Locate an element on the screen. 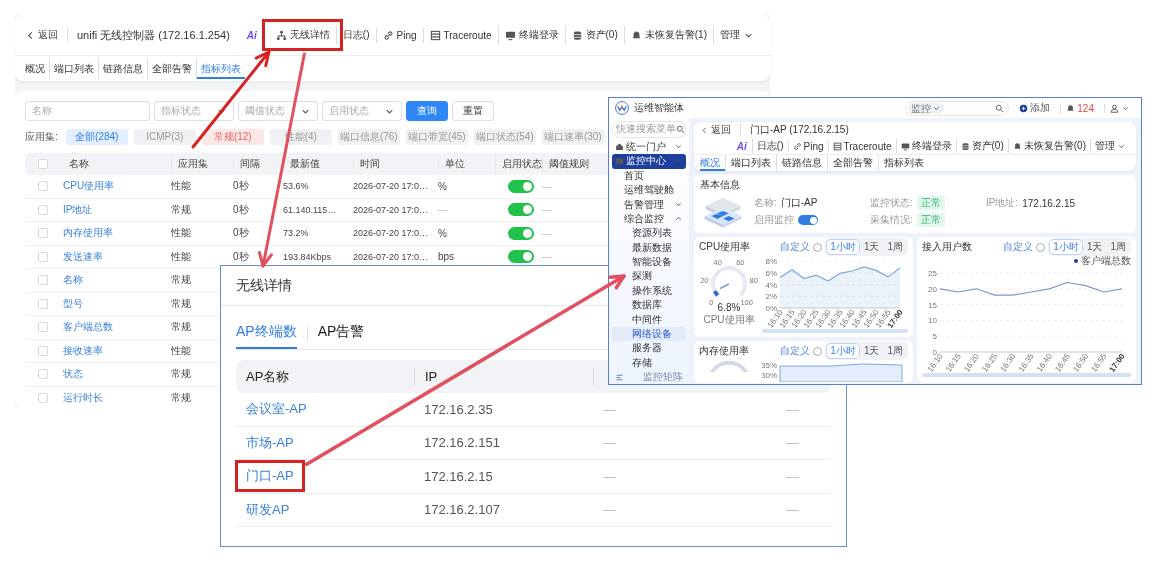  card-title: 基本信息 is located at coordinates (720, 184).